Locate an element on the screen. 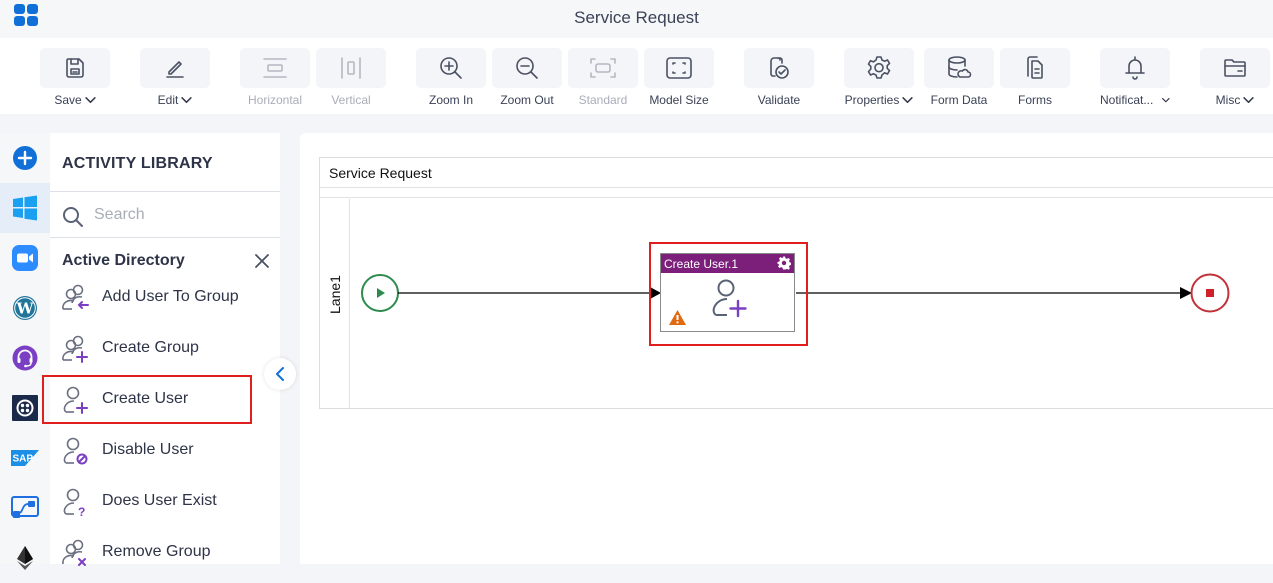 The image size is (1273, 583). task-create-user: Create User.1 is located at coordinates (727, 292).